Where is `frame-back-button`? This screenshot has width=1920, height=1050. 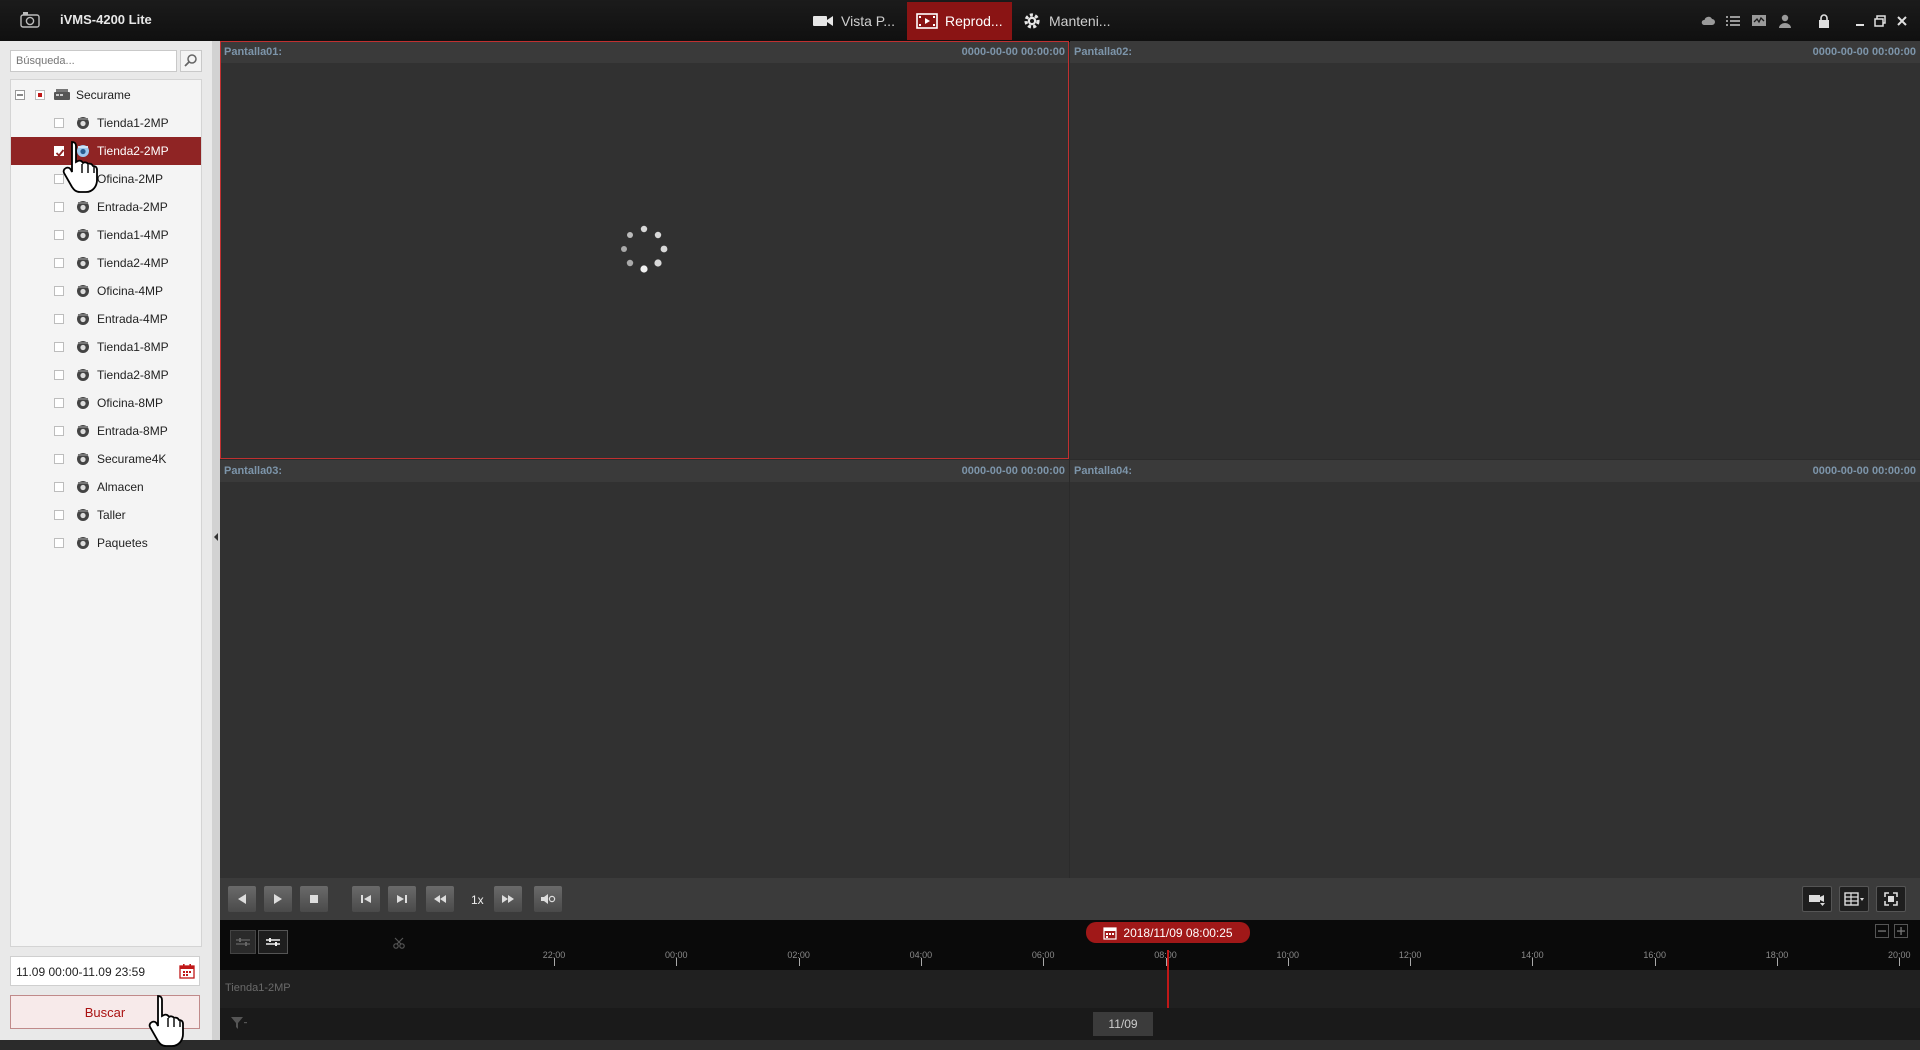 frame-back-button is located at coordinates (366, 899).